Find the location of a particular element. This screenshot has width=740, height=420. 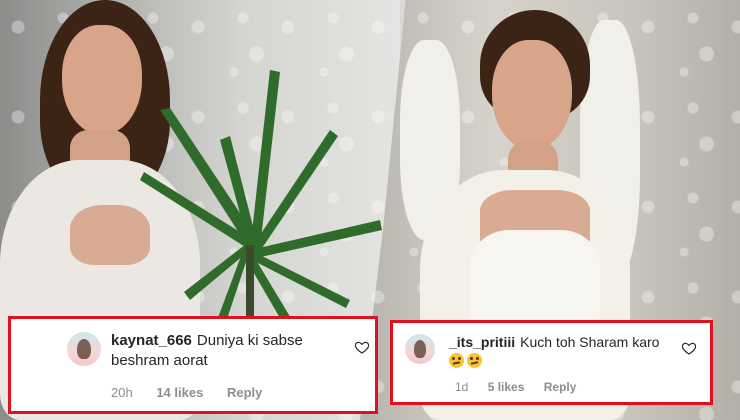

comment-body: _its_pritiii Kuch toh Sharam karo is located at coordinates (559, 352).